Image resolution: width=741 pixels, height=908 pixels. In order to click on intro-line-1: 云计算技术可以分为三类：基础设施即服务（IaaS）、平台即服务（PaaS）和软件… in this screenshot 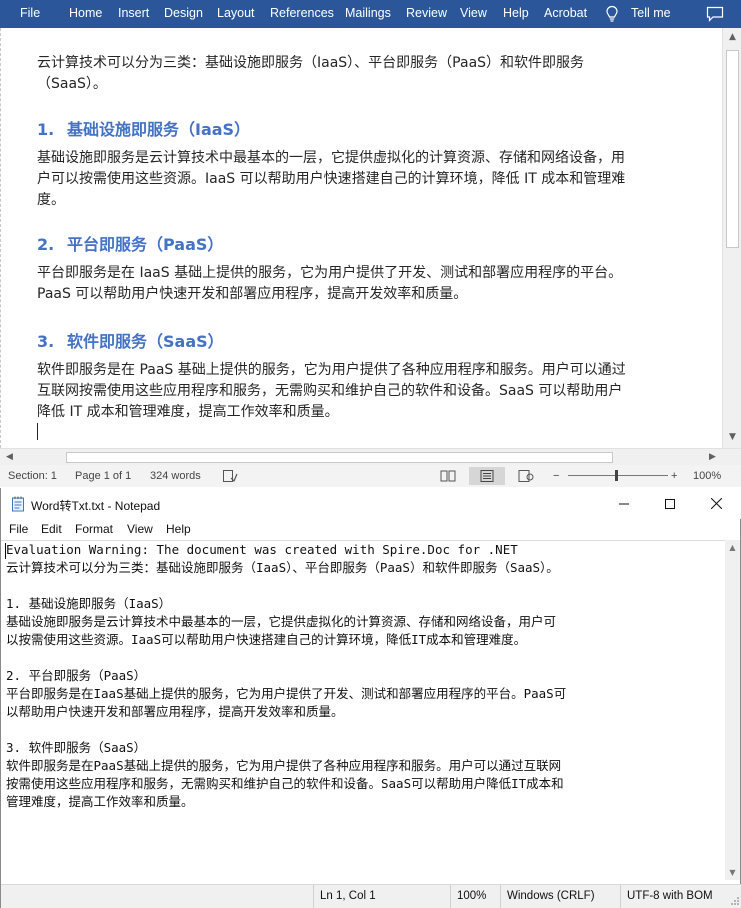, I will do `click(311, 63)`.